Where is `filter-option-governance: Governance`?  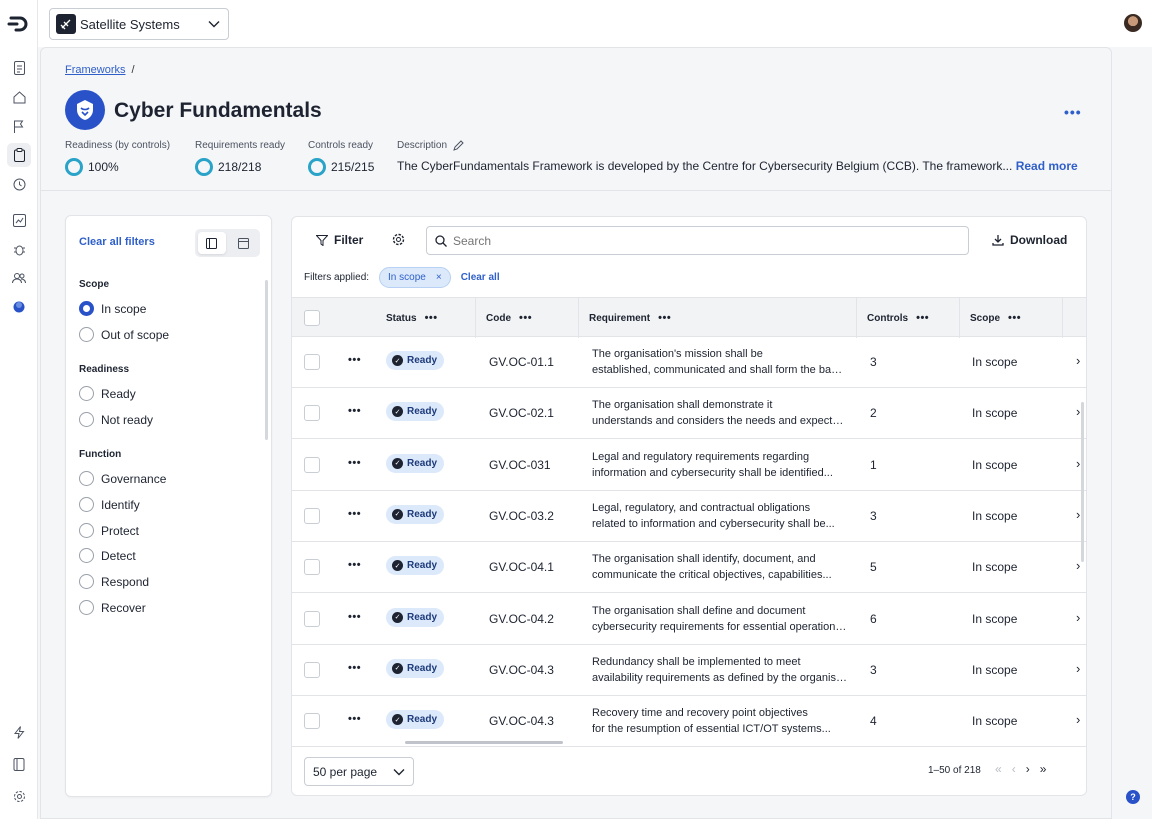
filter-option-governance: Governance is located at coordinates (122, 478).